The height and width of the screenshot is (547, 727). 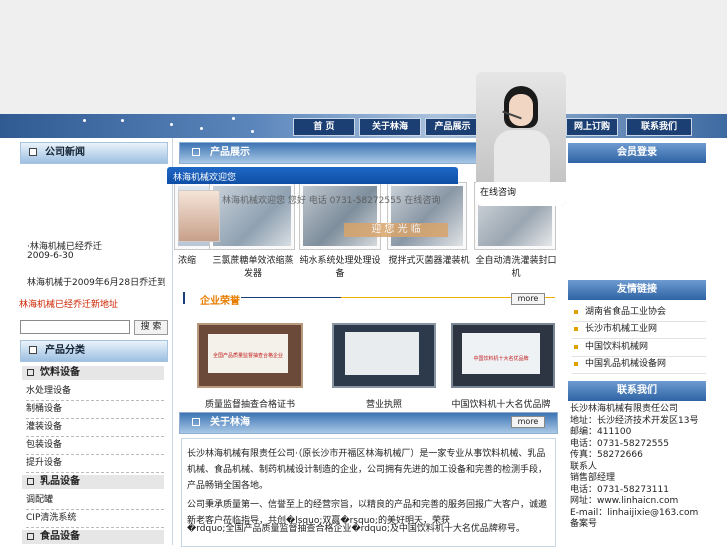 What do you see at coordinates (501, 359) in the screenshot?
I see `cert-text: 中国饮料机十大名优品牌` at bounding box center [501, 359].